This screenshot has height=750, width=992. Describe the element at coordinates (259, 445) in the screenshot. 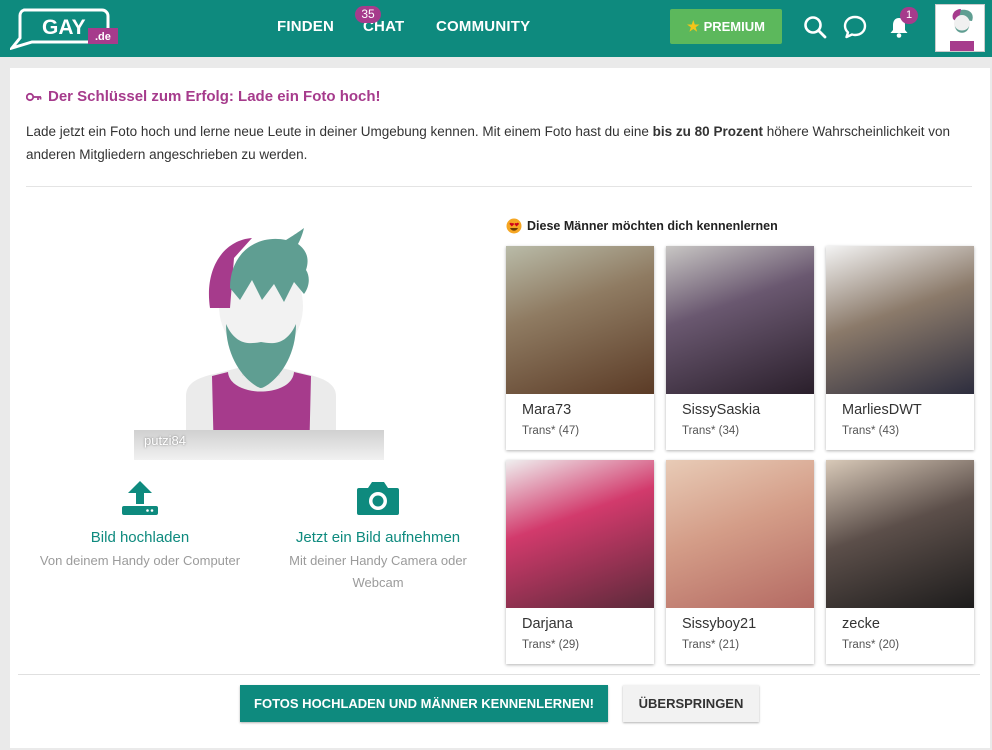

I see `username-label: putzi84` at that location.